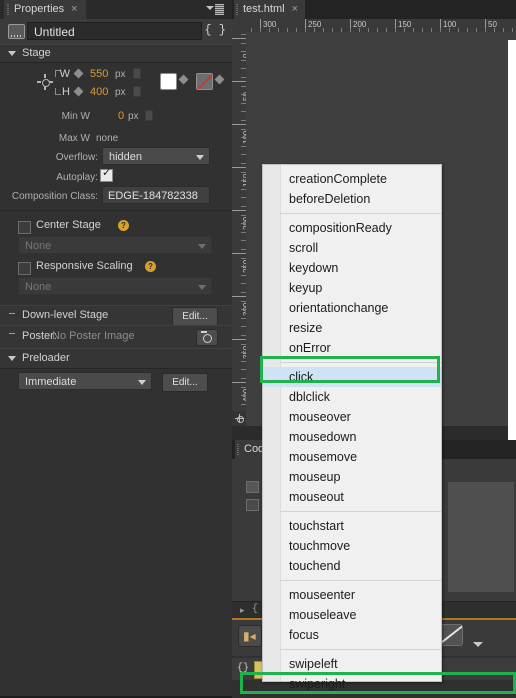  I want to click on menu-item-orientationchange: orientationchange, so click(352, 308).